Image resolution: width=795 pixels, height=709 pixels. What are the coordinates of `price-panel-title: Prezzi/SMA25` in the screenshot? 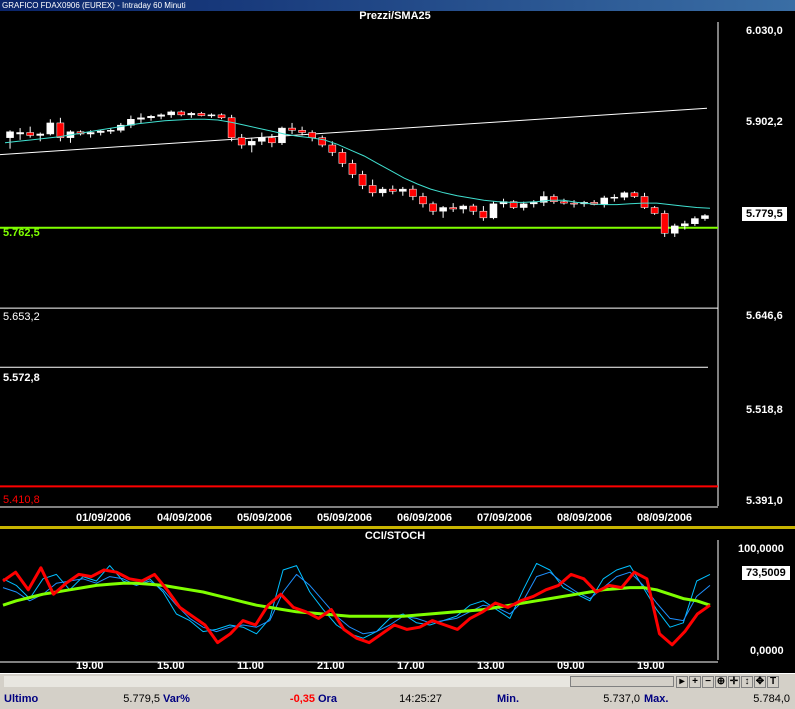 It's located at (395, 16).